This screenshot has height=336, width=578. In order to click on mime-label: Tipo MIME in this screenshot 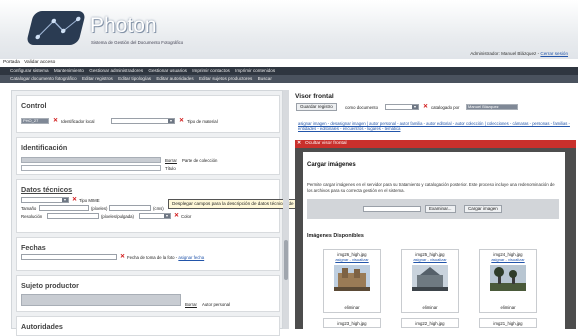, I will do `click(89, 200)`.